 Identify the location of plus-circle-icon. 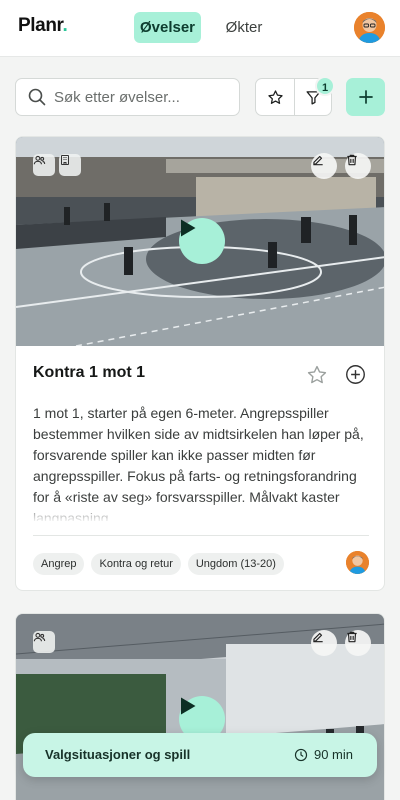
(355, 374).